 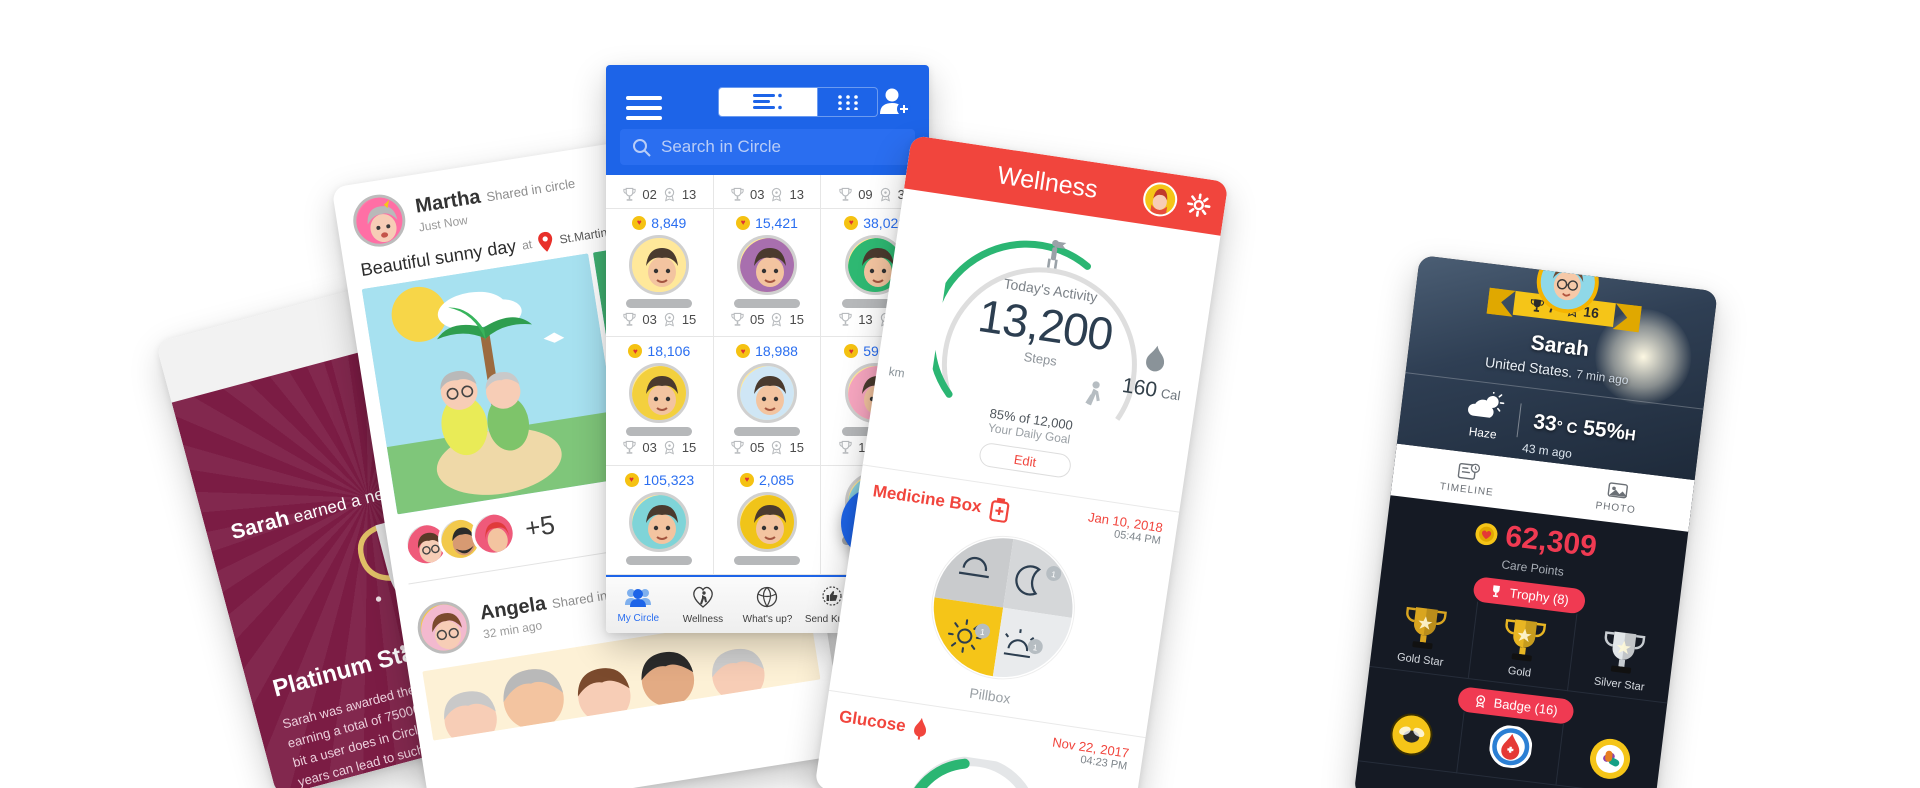 I want to click on member-cell: ♥ 105,323, so click(x=660, y=520).